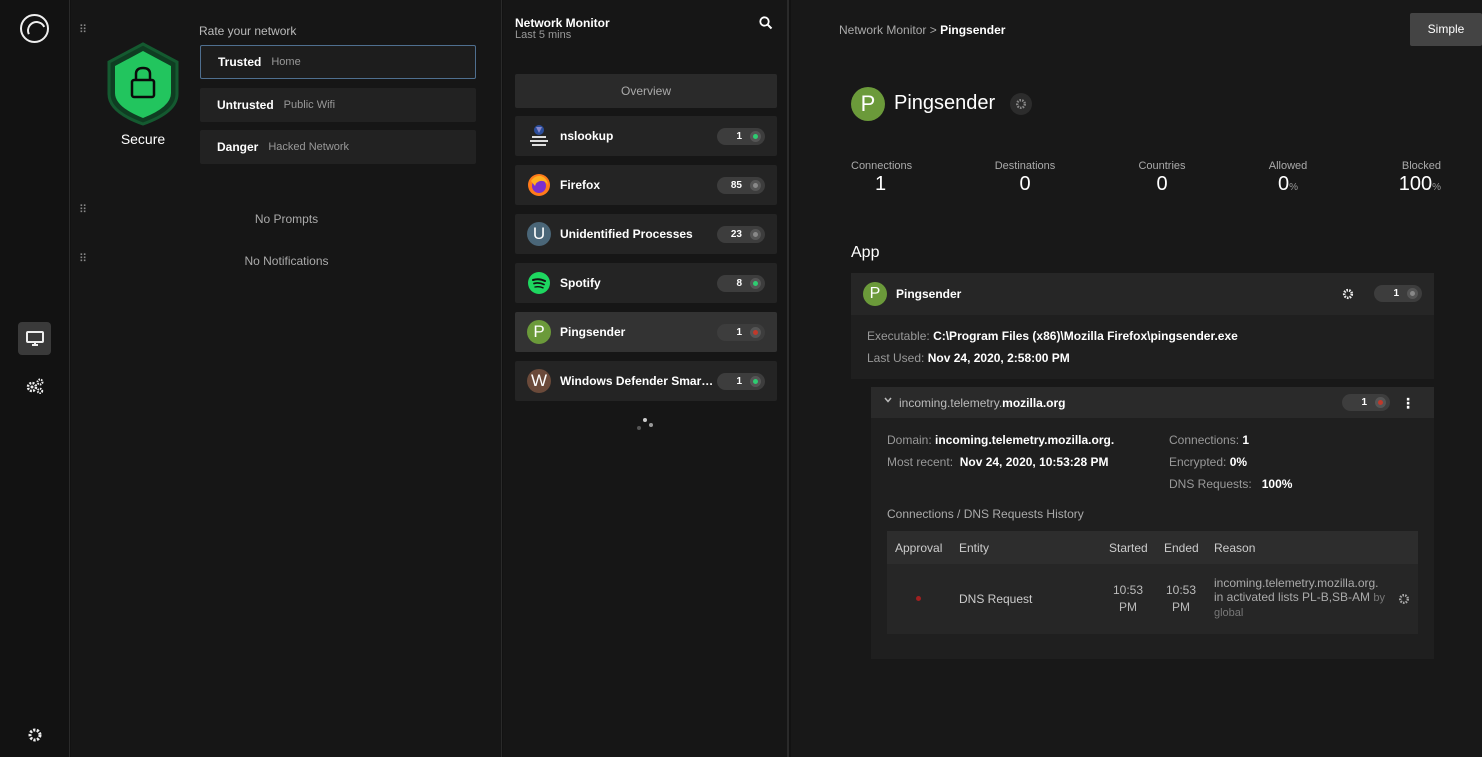  What do you see at coordinates (996, 599) in the screenshot?
I see `entity-cell: DNS Request` at bounding box center [996, 599].